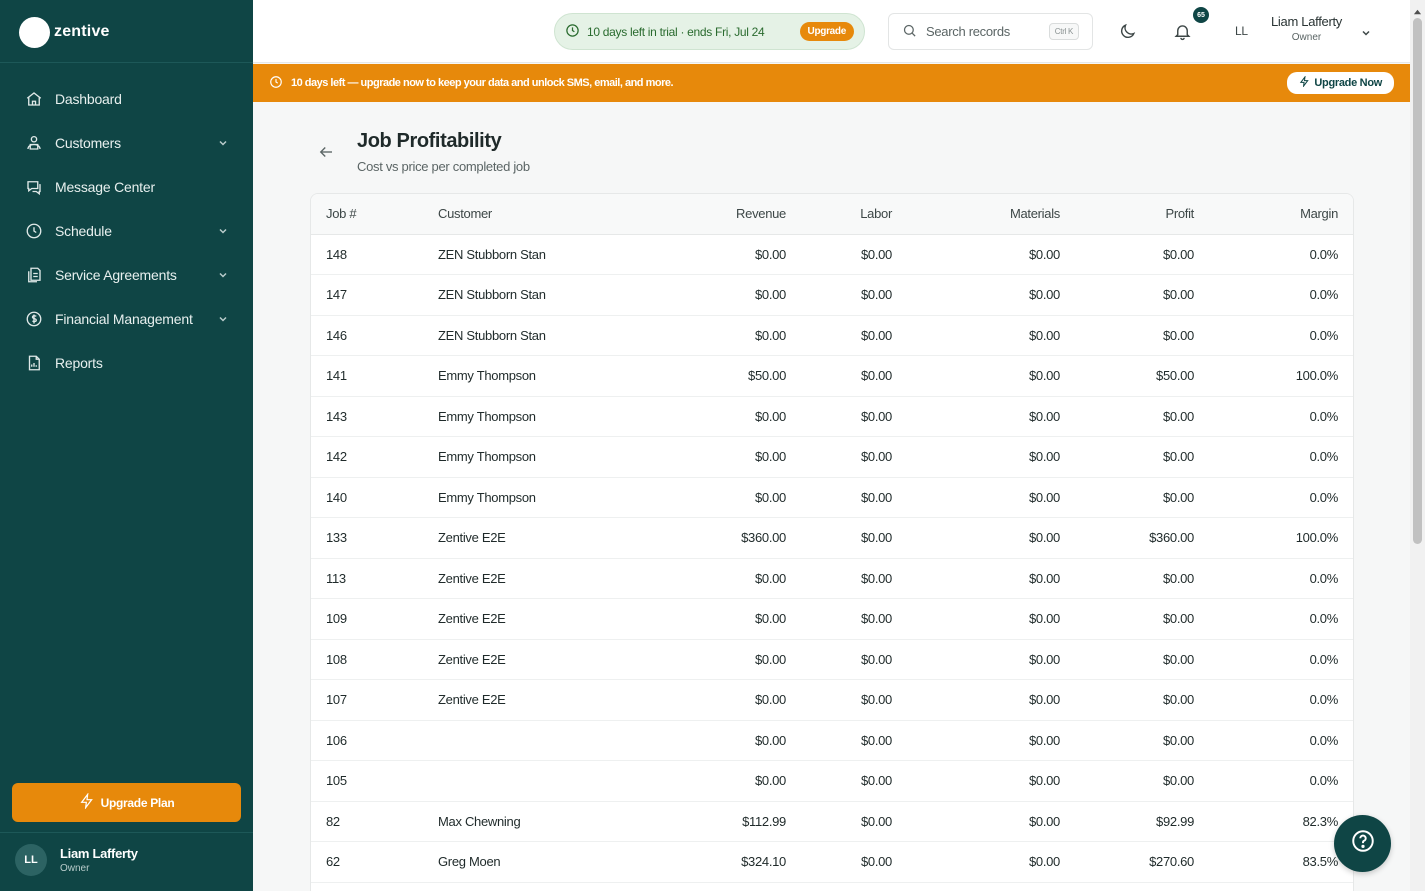  Describe the element at coordinates (1362, 843) in the screenshot. I see `help-button` at that location.